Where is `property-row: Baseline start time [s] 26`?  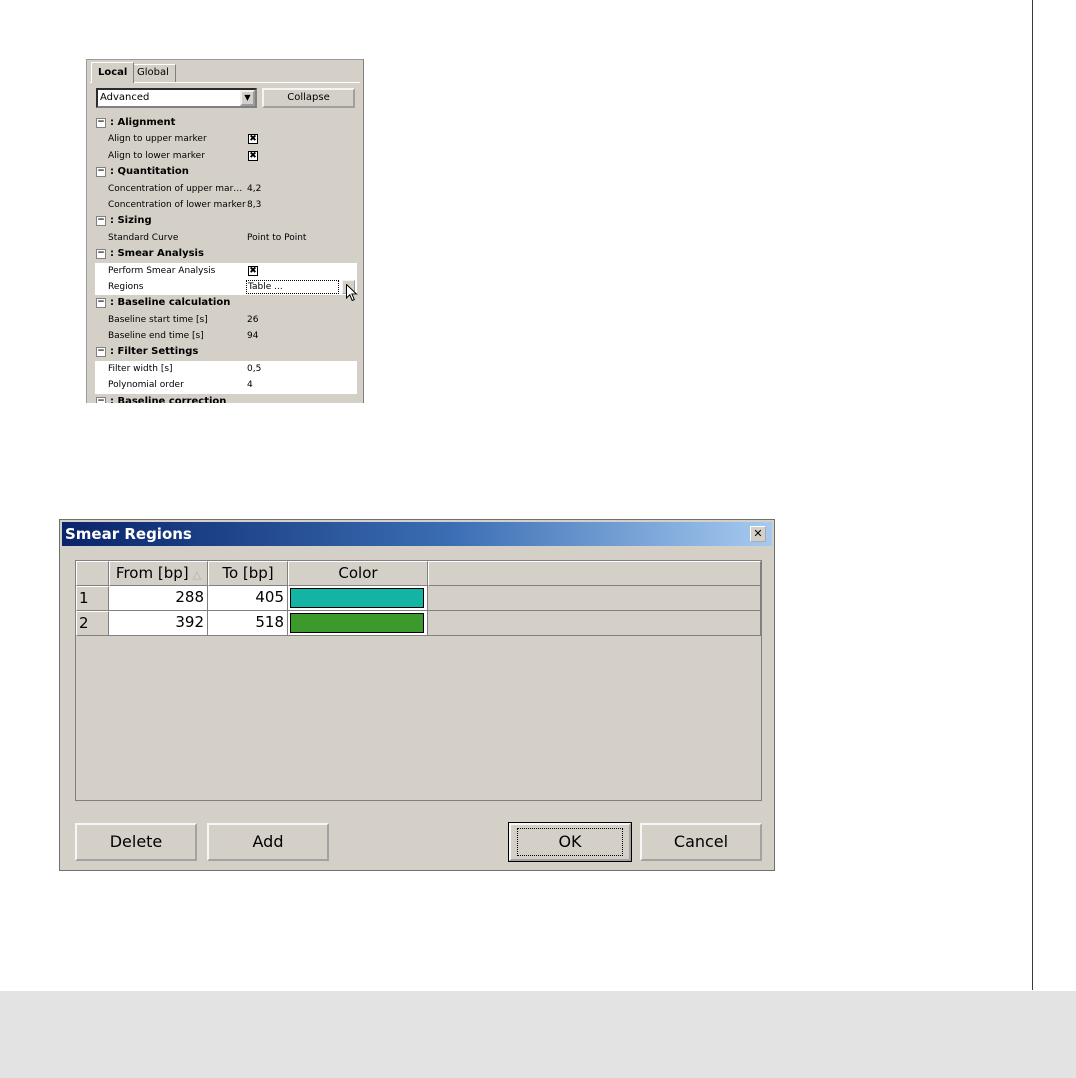 property-row: Baseline start time [s] 26 is located at coordinates (226, 320).